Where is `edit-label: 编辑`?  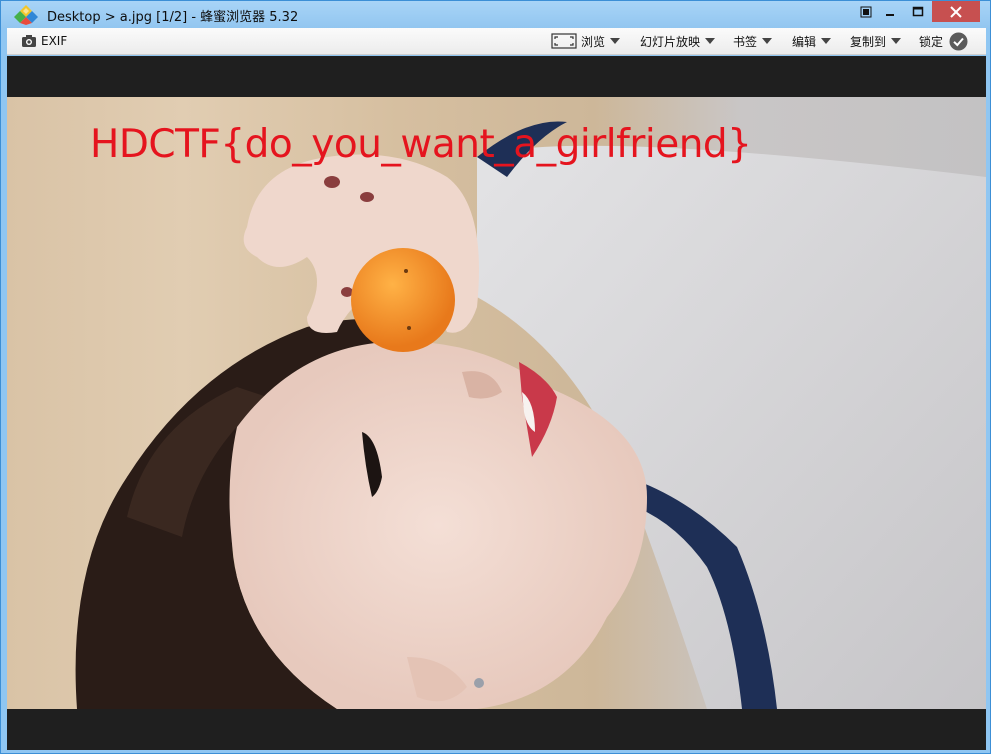 edit-label: 编辑 is located at coordinates (804, 41).